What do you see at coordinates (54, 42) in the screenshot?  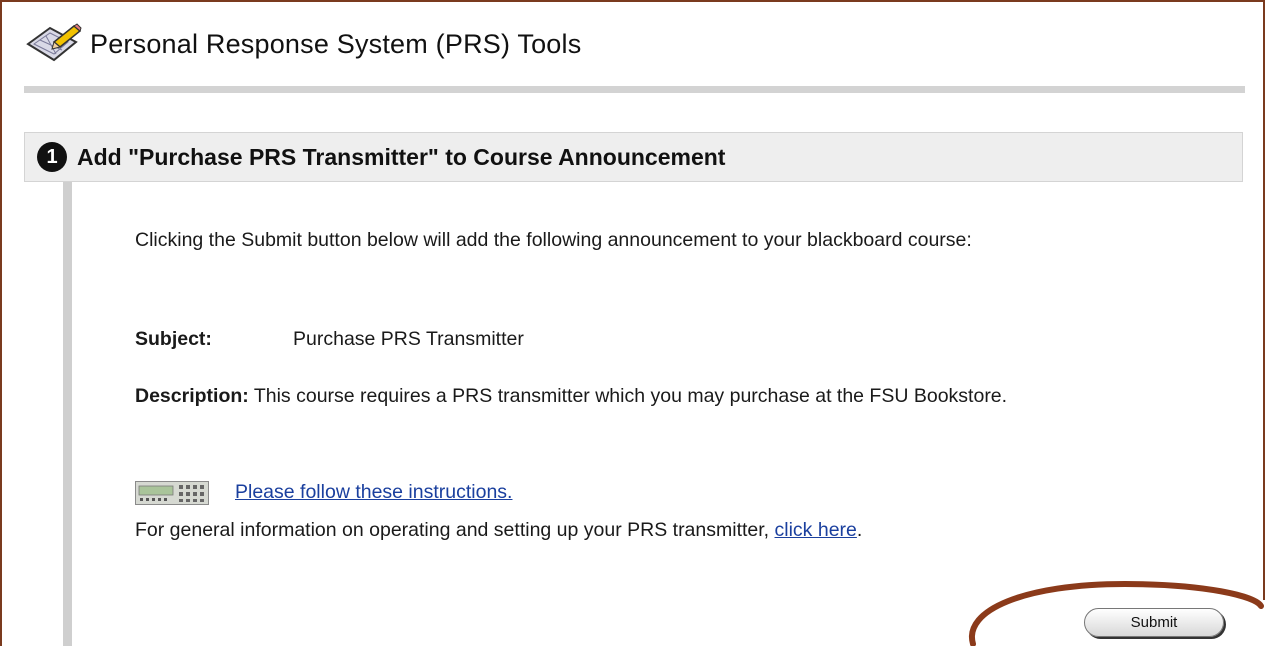 I see `tool-palette-pencil-icon` at bounding box center [54, 42].